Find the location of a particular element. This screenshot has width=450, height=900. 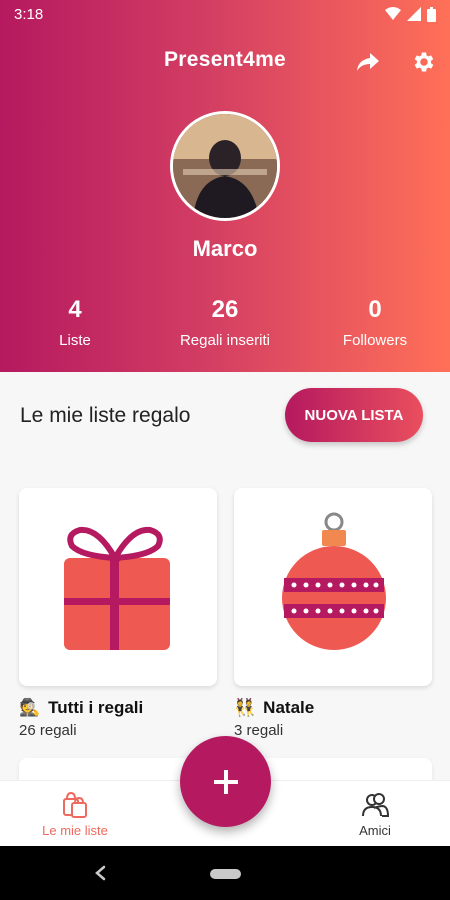

stat-lists: 4 Liste is located at coordinates (75, 322).